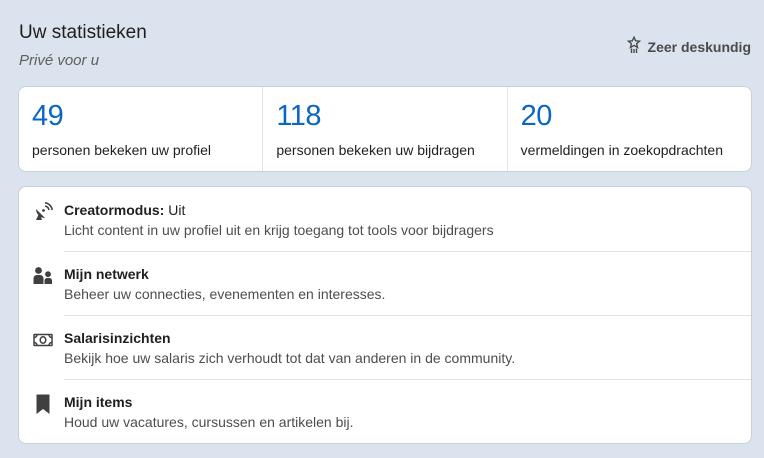  I want to click on expert-badge-label: Zeer deskundig, so click(699, 46).